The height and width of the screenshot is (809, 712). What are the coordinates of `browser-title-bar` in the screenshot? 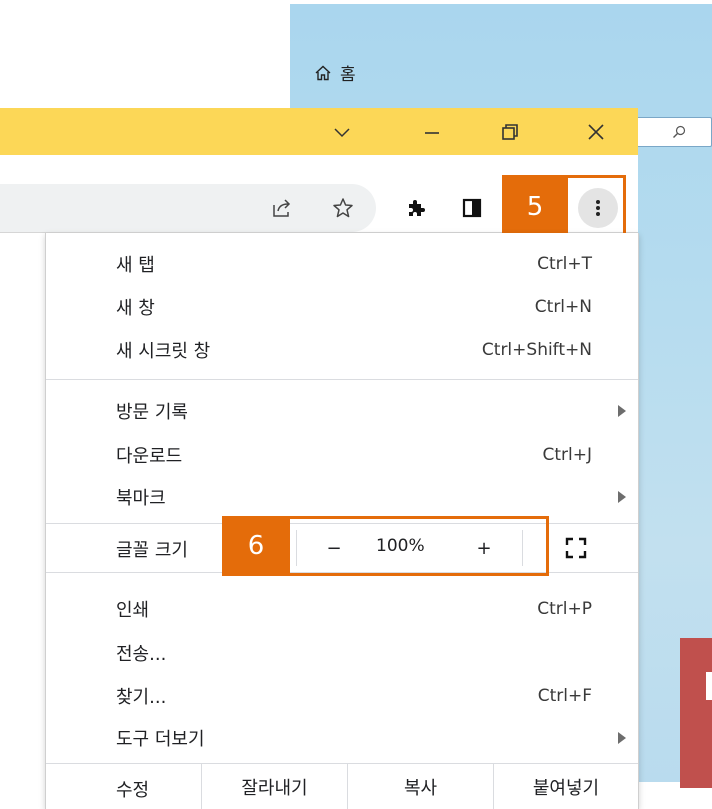 It's located at (319, 131).